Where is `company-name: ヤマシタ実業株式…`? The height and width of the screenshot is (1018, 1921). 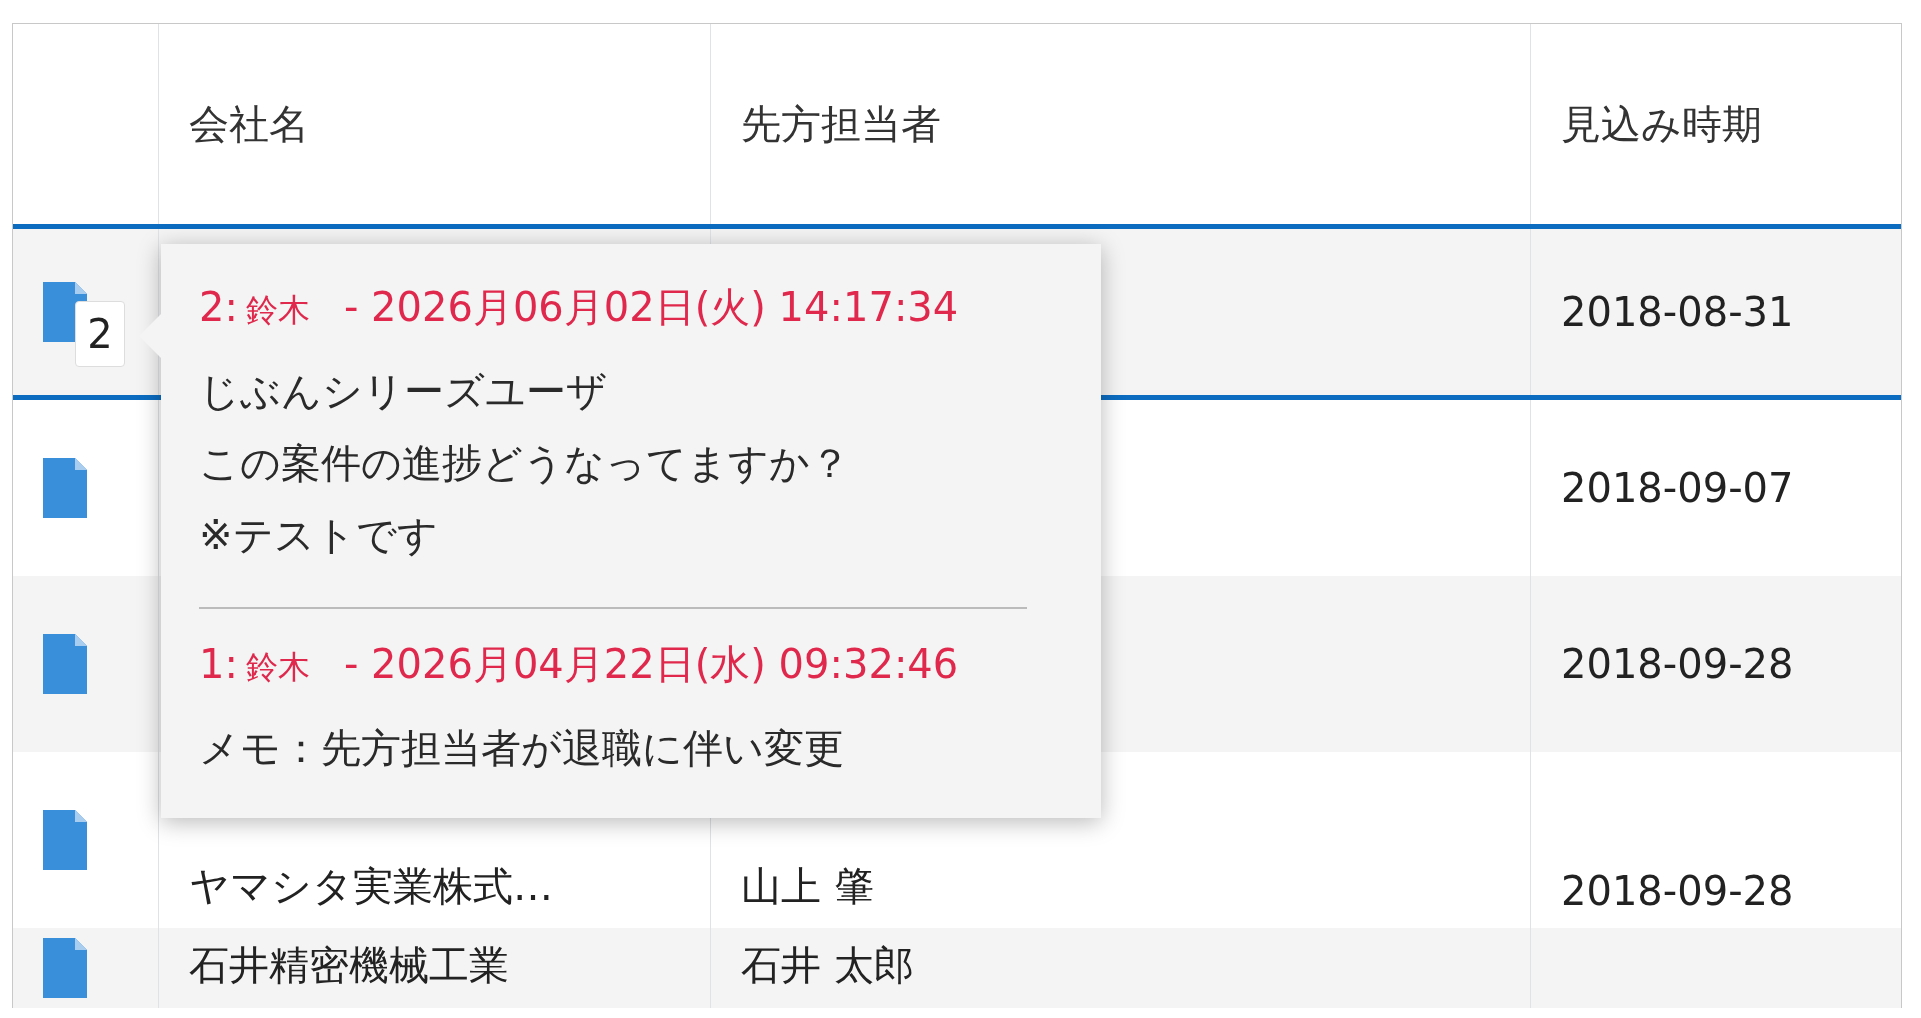 company-name: ヤマシタ実業株式… is located at coordinates (371, 886).